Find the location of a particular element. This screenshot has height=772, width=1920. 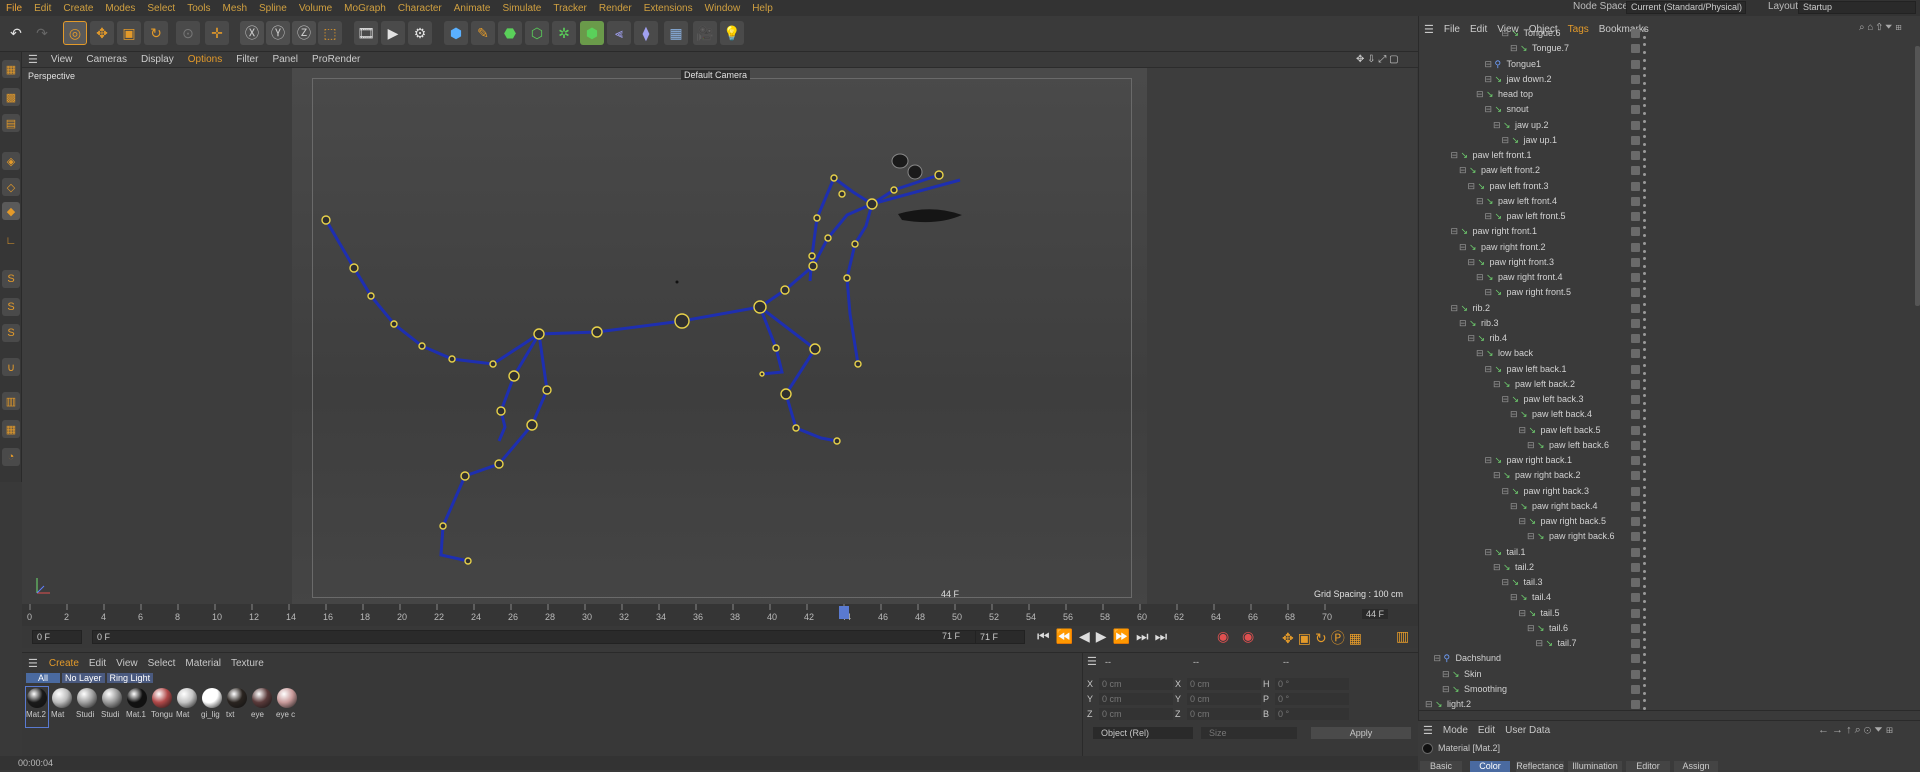

material-menu-create: Create is located at coordinates (64, 663).